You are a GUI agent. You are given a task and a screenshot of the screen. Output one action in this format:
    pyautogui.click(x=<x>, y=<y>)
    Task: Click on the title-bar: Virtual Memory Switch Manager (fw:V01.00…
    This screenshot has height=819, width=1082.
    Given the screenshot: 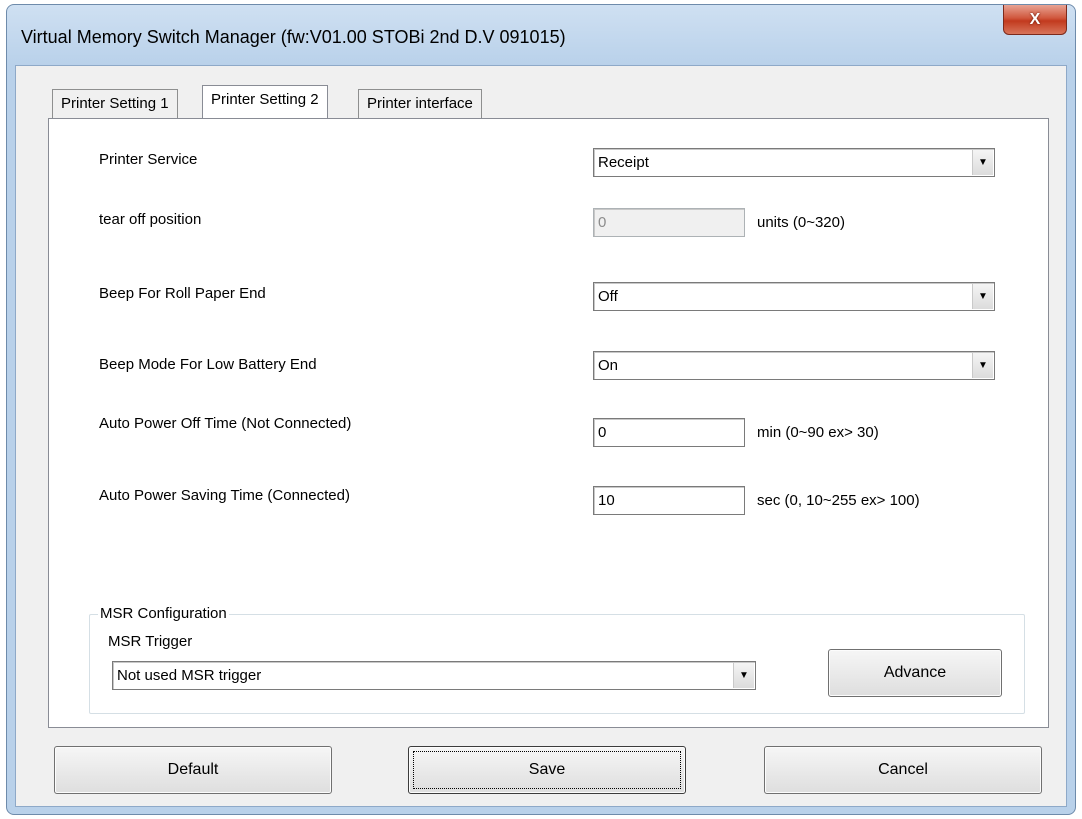 What is the action you would take?
    pyautogui.click(x=541, y=35)
    